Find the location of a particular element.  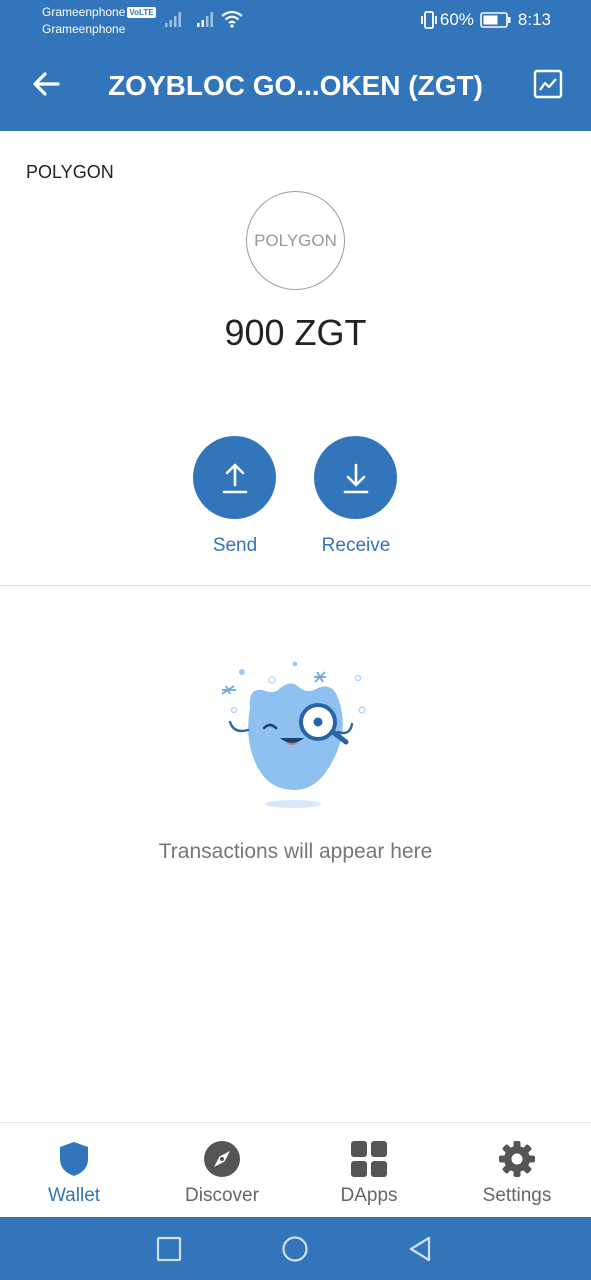

empty-state-illustration-icon is located at coordinates (293, 734).